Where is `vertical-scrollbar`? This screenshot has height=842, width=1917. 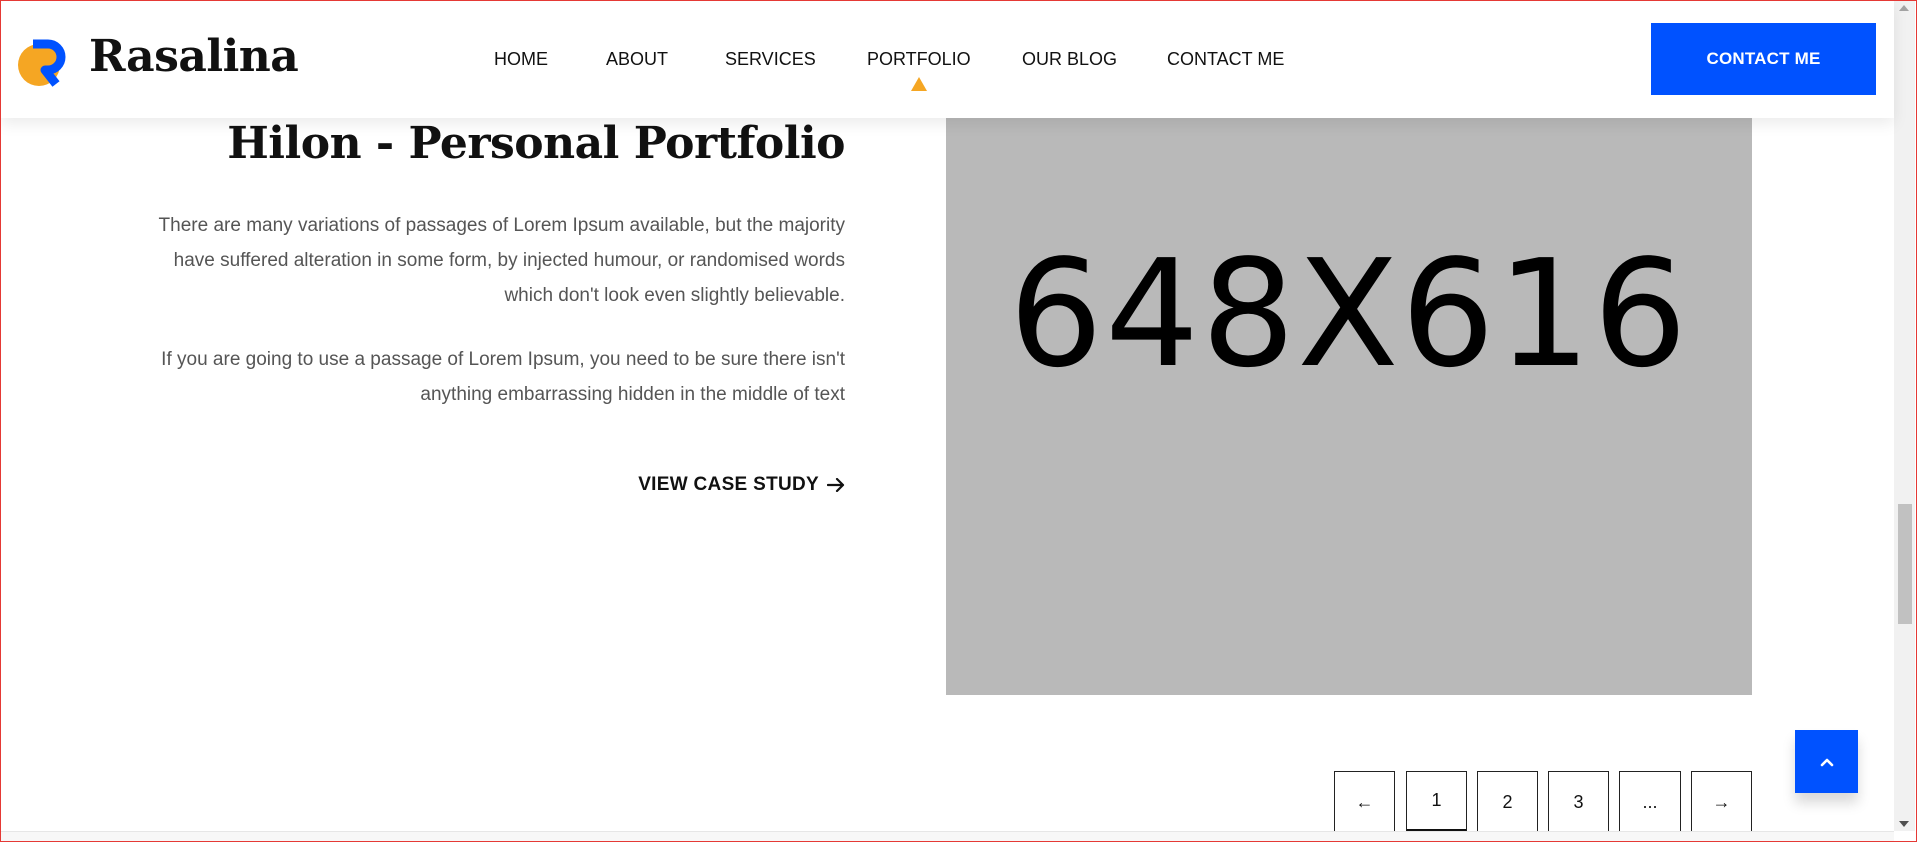 vertical-scrollbar is located at coordinates (1904, 416).